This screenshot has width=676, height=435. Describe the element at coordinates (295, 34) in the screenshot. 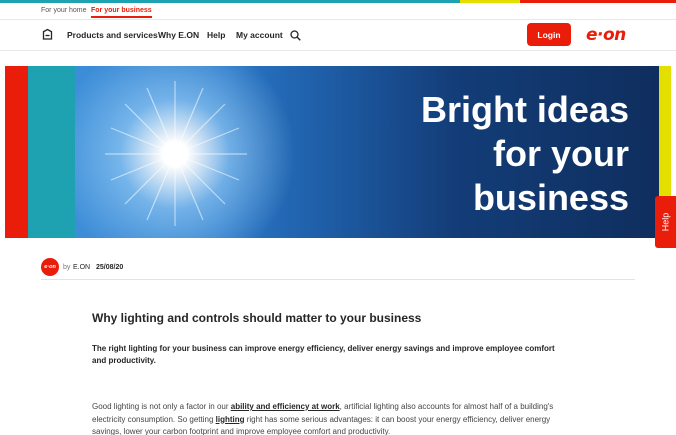

I see `search-icon` at that location.